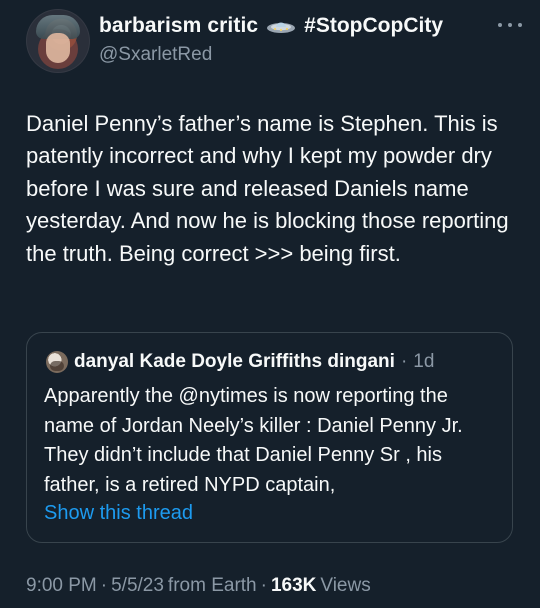 The image size is (540, 608). I want to click on tweet-metadata: 9:00 PM · 5/5/23 from Earth · 163K Views, so click(198, 586).